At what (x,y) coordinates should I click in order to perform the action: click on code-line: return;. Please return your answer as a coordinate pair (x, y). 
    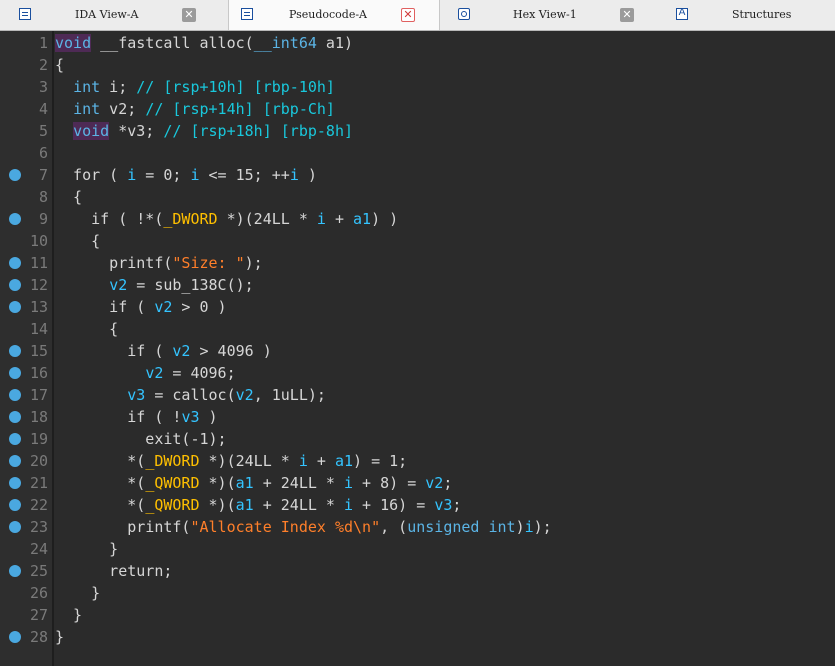
    Looking at the image, I should click on (113, 571).